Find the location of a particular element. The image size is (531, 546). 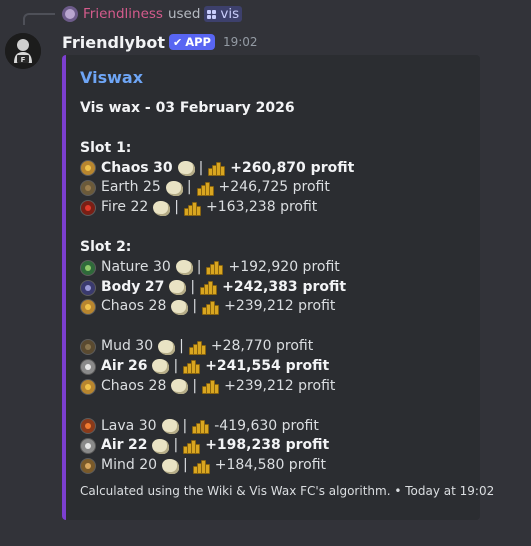

mind-rune-icon is located at coordinates (88, 466).